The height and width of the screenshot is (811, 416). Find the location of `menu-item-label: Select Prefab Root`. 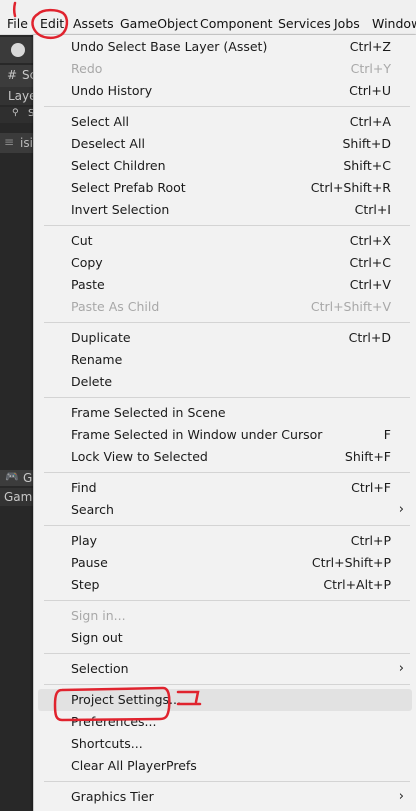

menu-item-label: Select Prefab Root is located at coordinates (128, 187).